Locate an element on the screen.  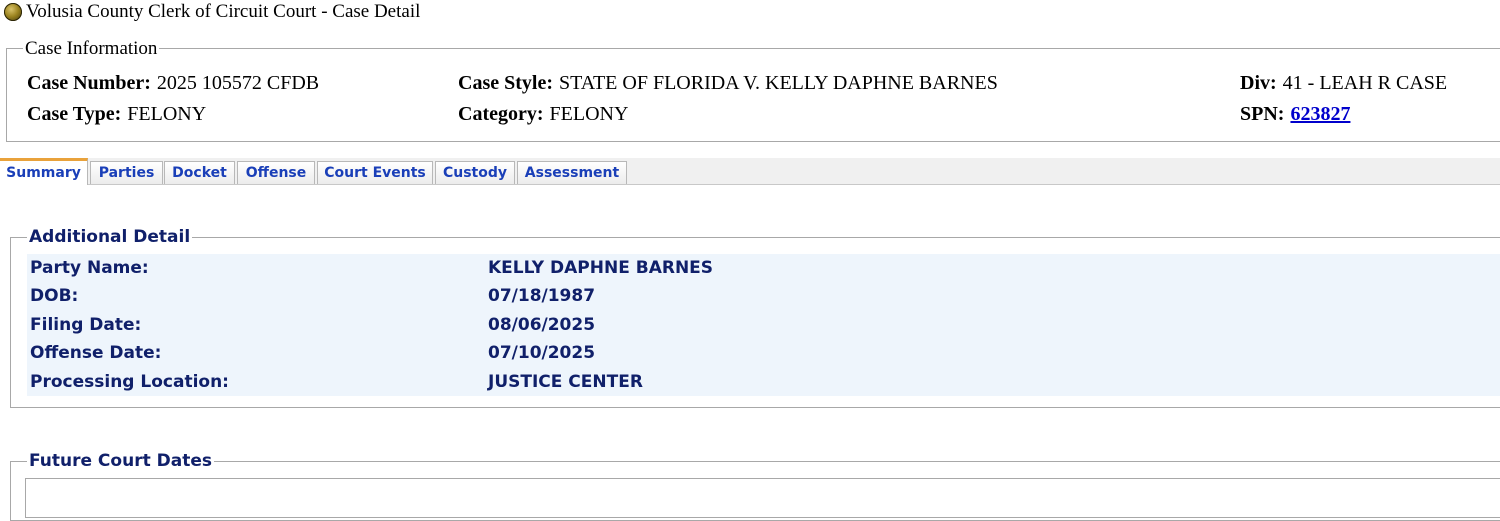
dob-value: 07/18/1987 is located at coordinates (542, 296).